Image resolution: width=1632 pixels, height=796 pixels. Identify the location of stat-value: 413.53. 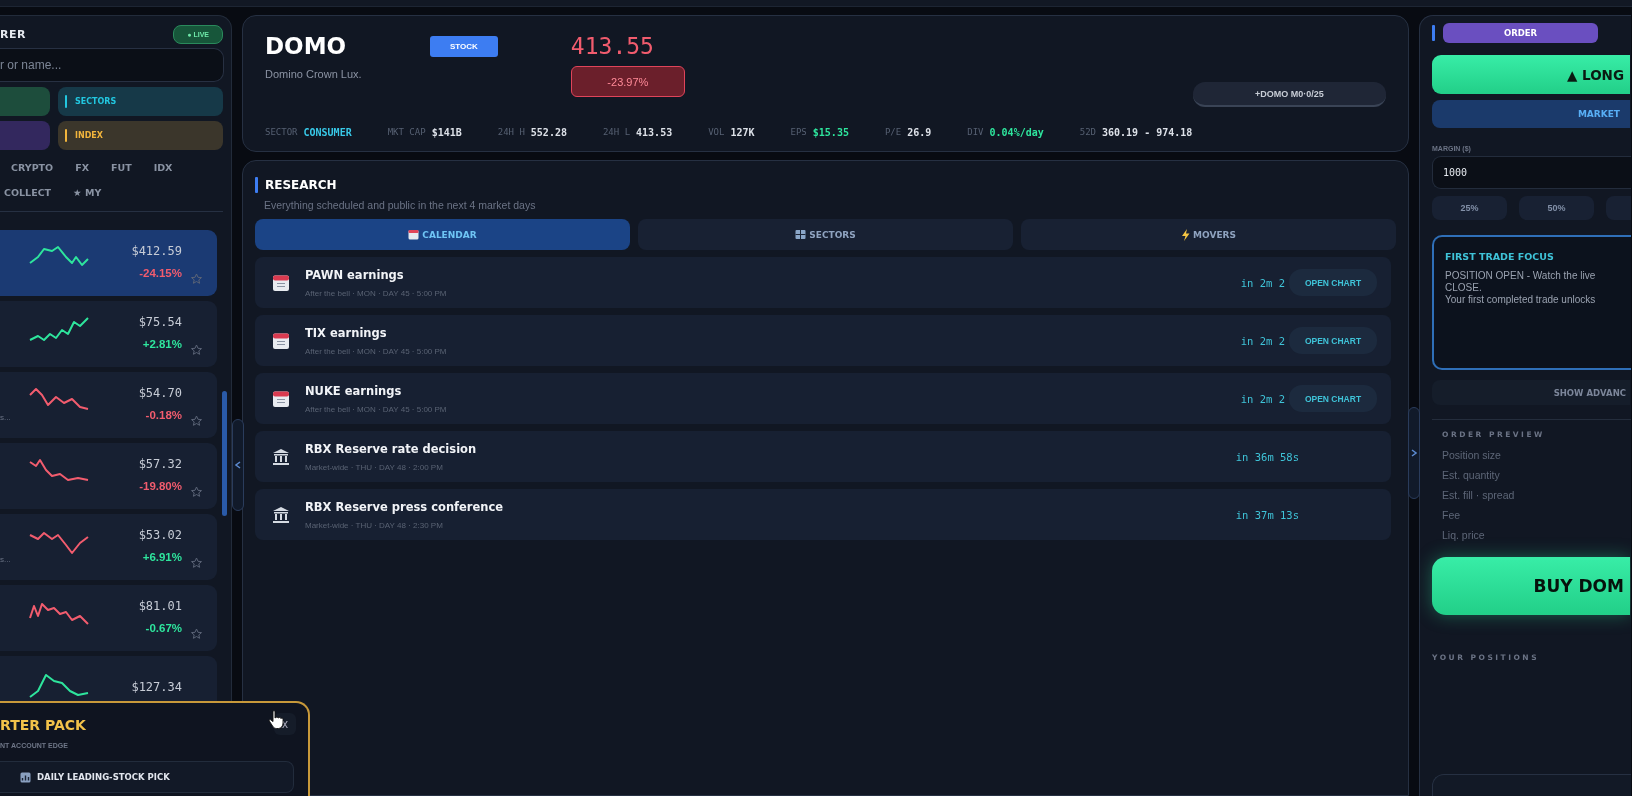
(654, 132).